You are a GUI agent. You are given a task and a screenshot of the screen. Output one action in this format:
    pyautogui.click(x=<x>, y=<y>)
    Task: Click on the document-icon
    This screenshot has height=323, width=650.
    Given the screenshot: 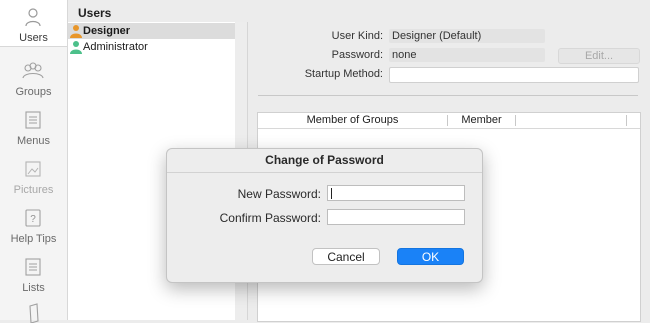 What is the action you would take?
    pyautogui.click(x=34, y=313)
    